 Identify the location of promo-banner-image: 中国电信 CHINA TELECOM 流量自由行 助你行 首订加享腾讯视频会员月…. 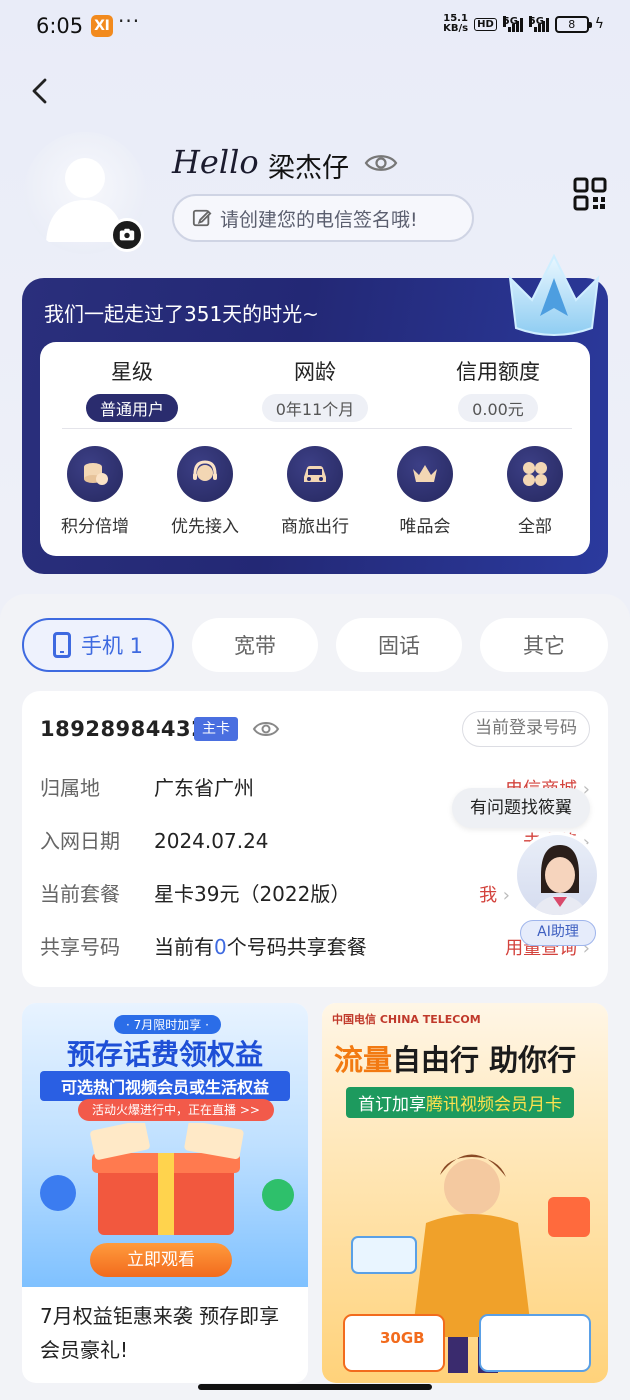
(465, 1193).